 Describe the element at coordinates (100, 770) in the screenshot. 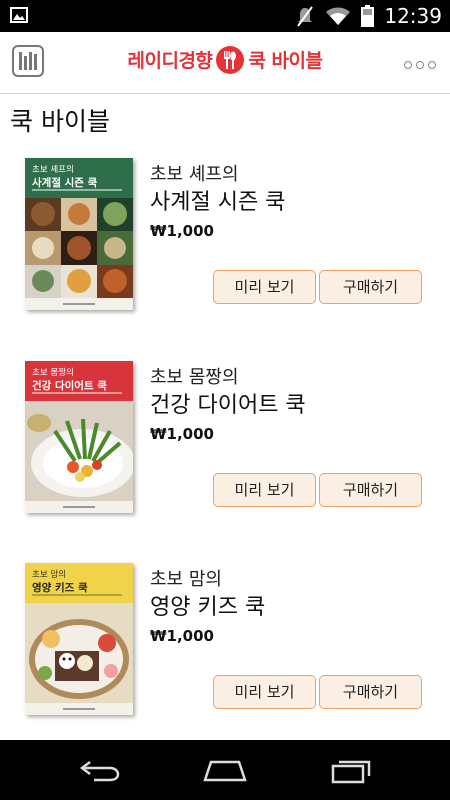

I see `back-icon` at that location.